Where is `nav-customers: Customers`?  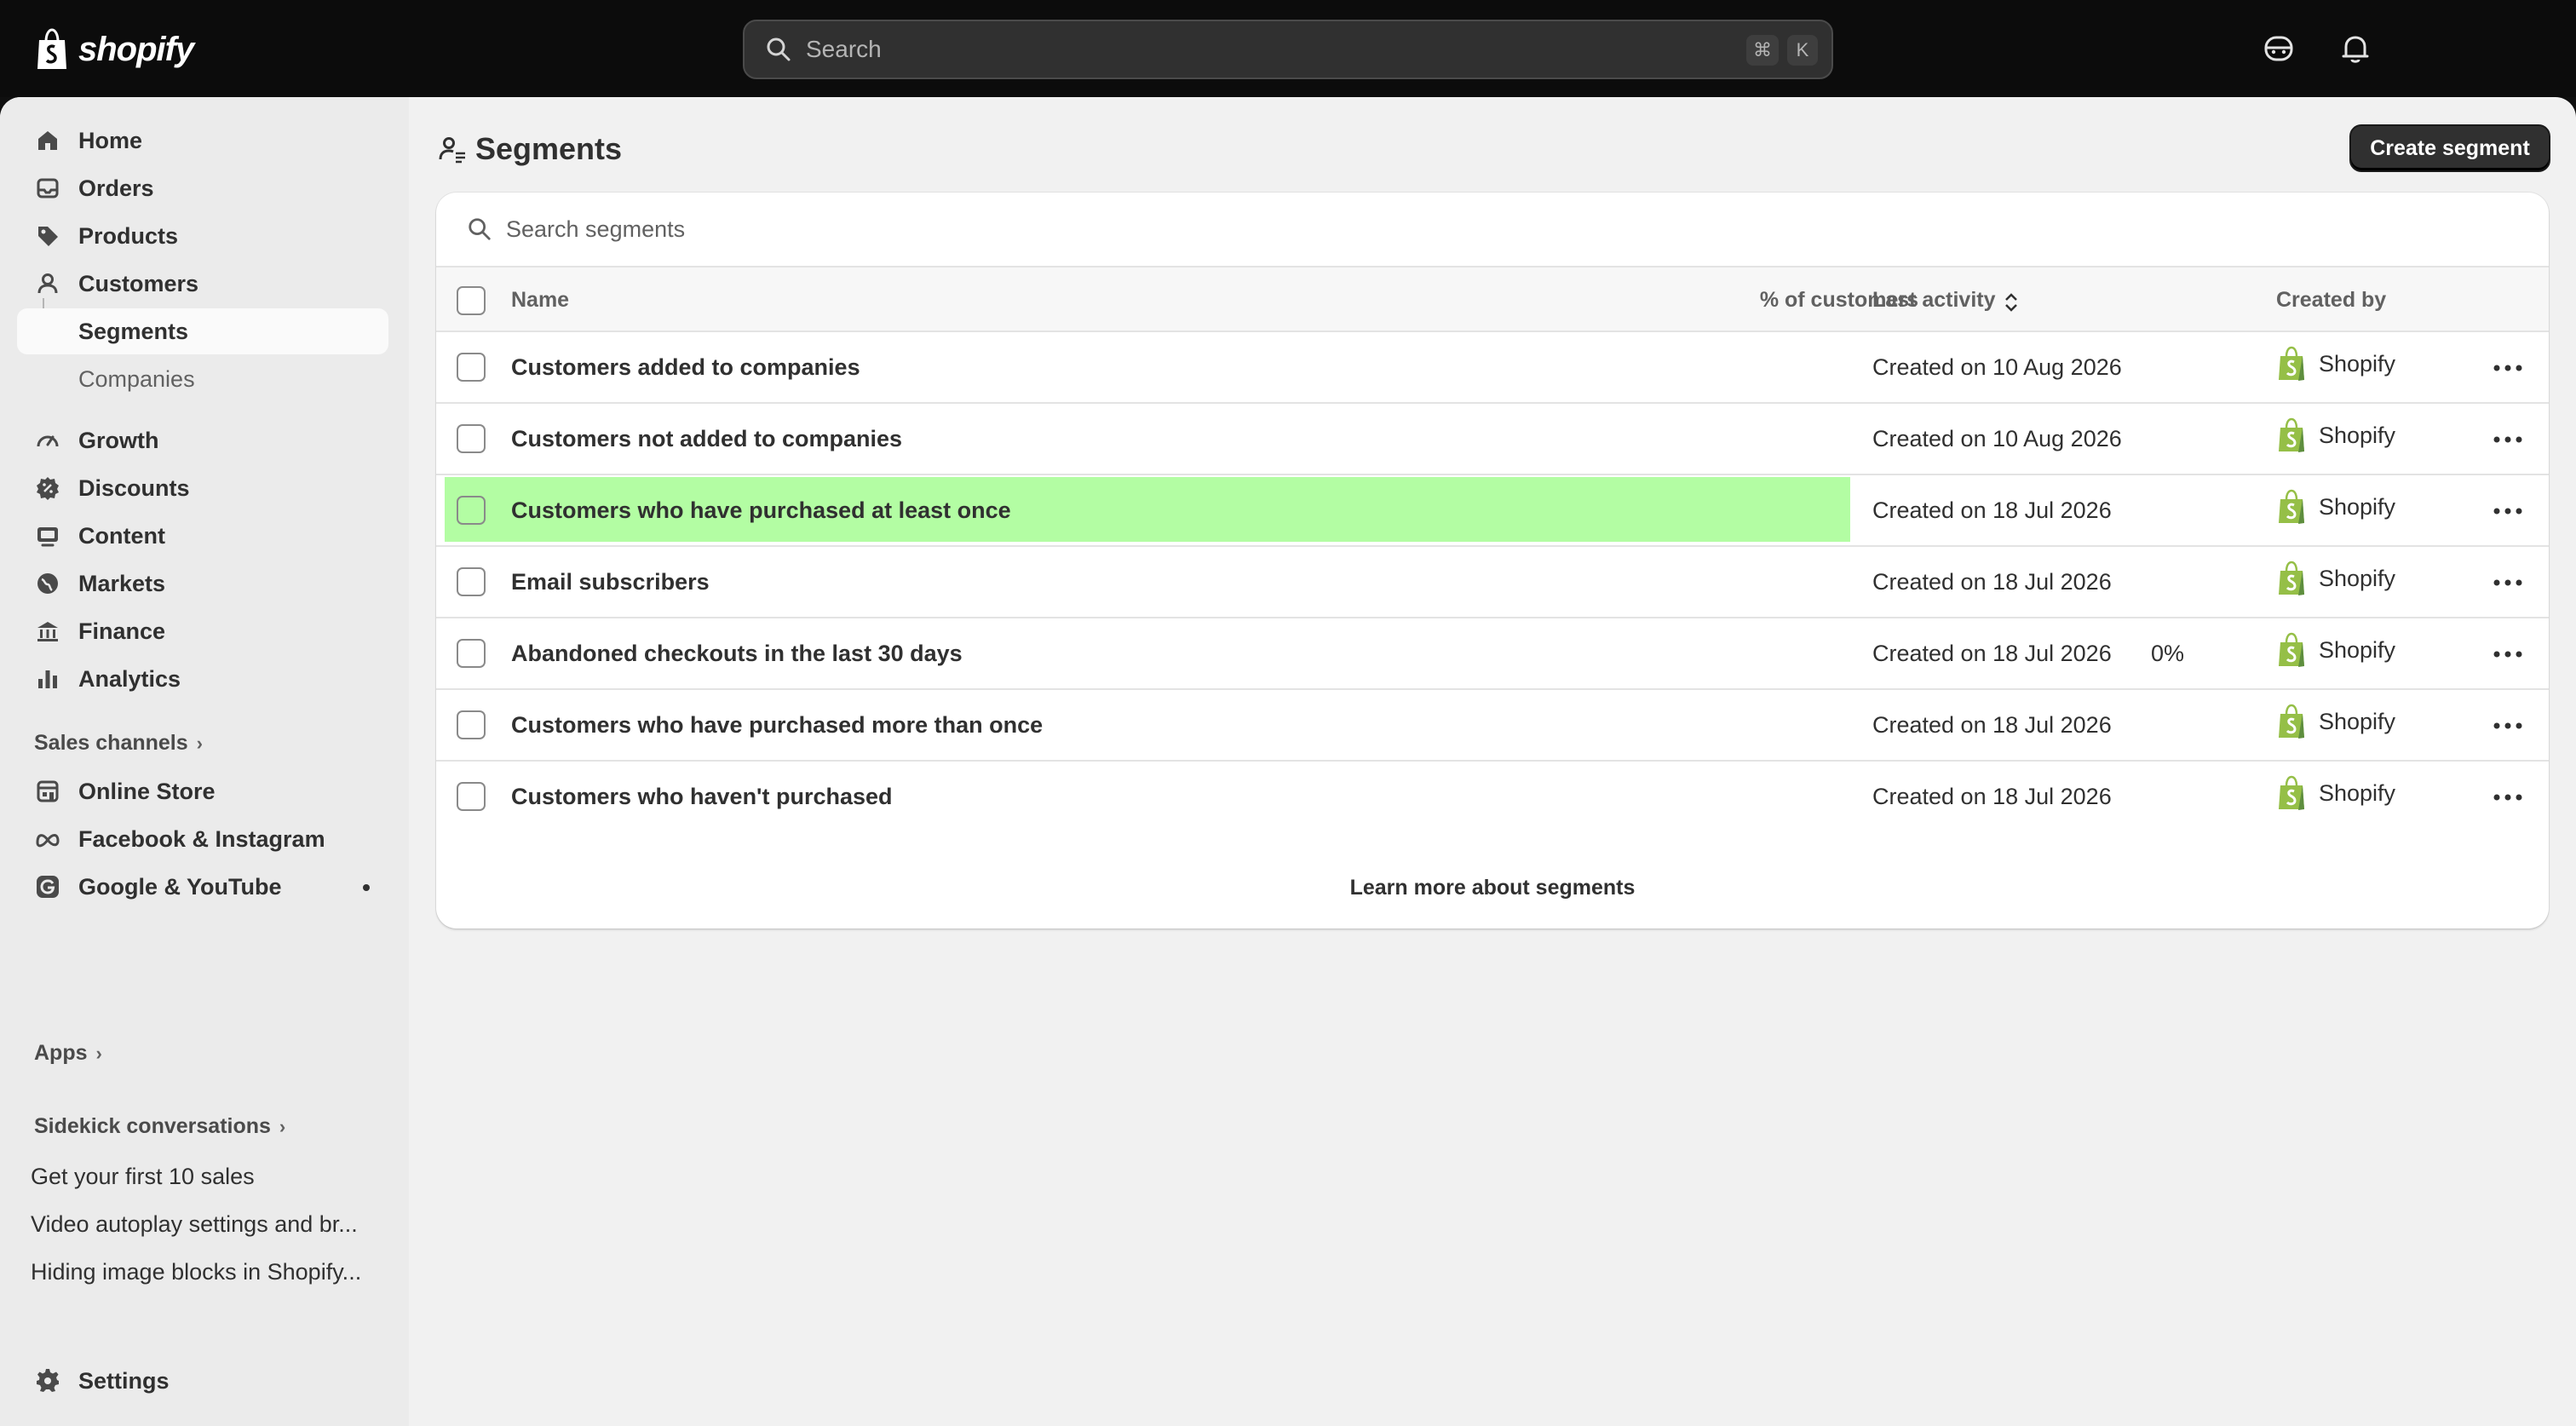
nav-customers: Customers is located at coordinates (203, 284).